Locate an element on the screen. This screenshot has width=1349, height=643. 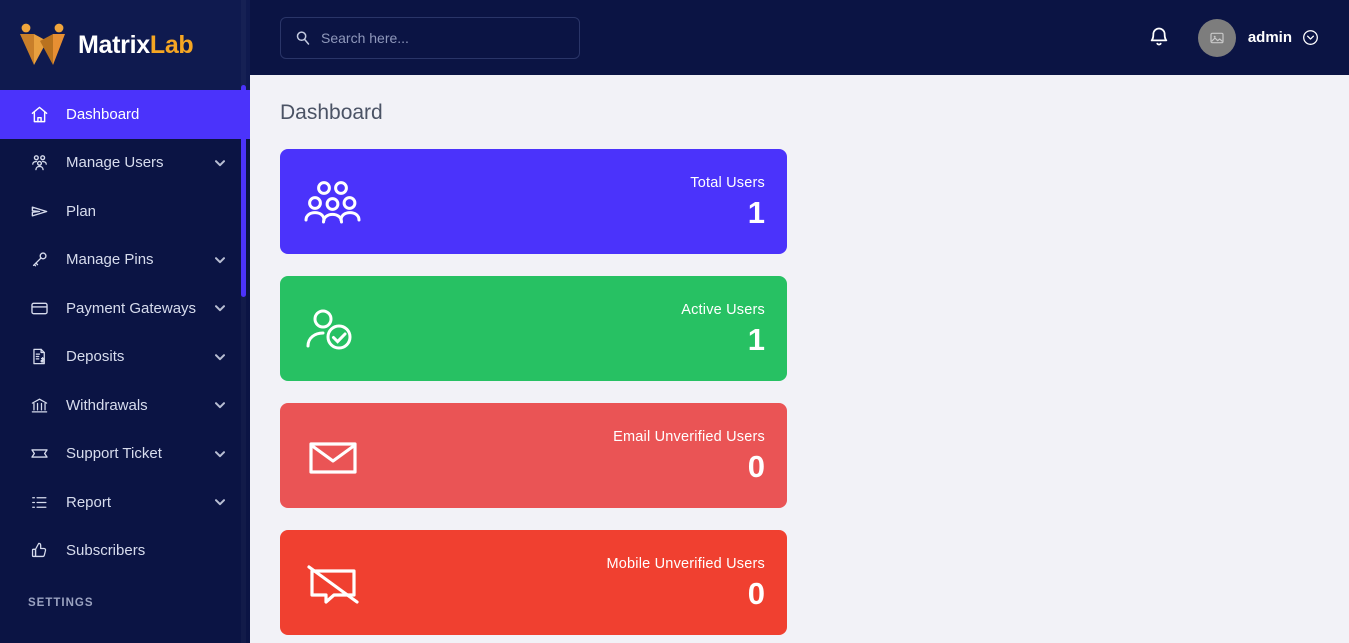
stat-label: Active Users is located at coordinates (723, 310).